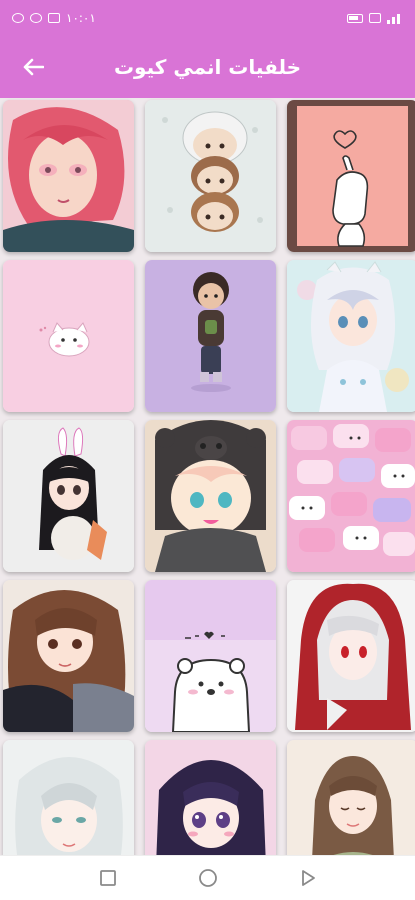  Describe the element at coordinates (36, 18) in the screenshot. I see `alarm-icon` at that location.